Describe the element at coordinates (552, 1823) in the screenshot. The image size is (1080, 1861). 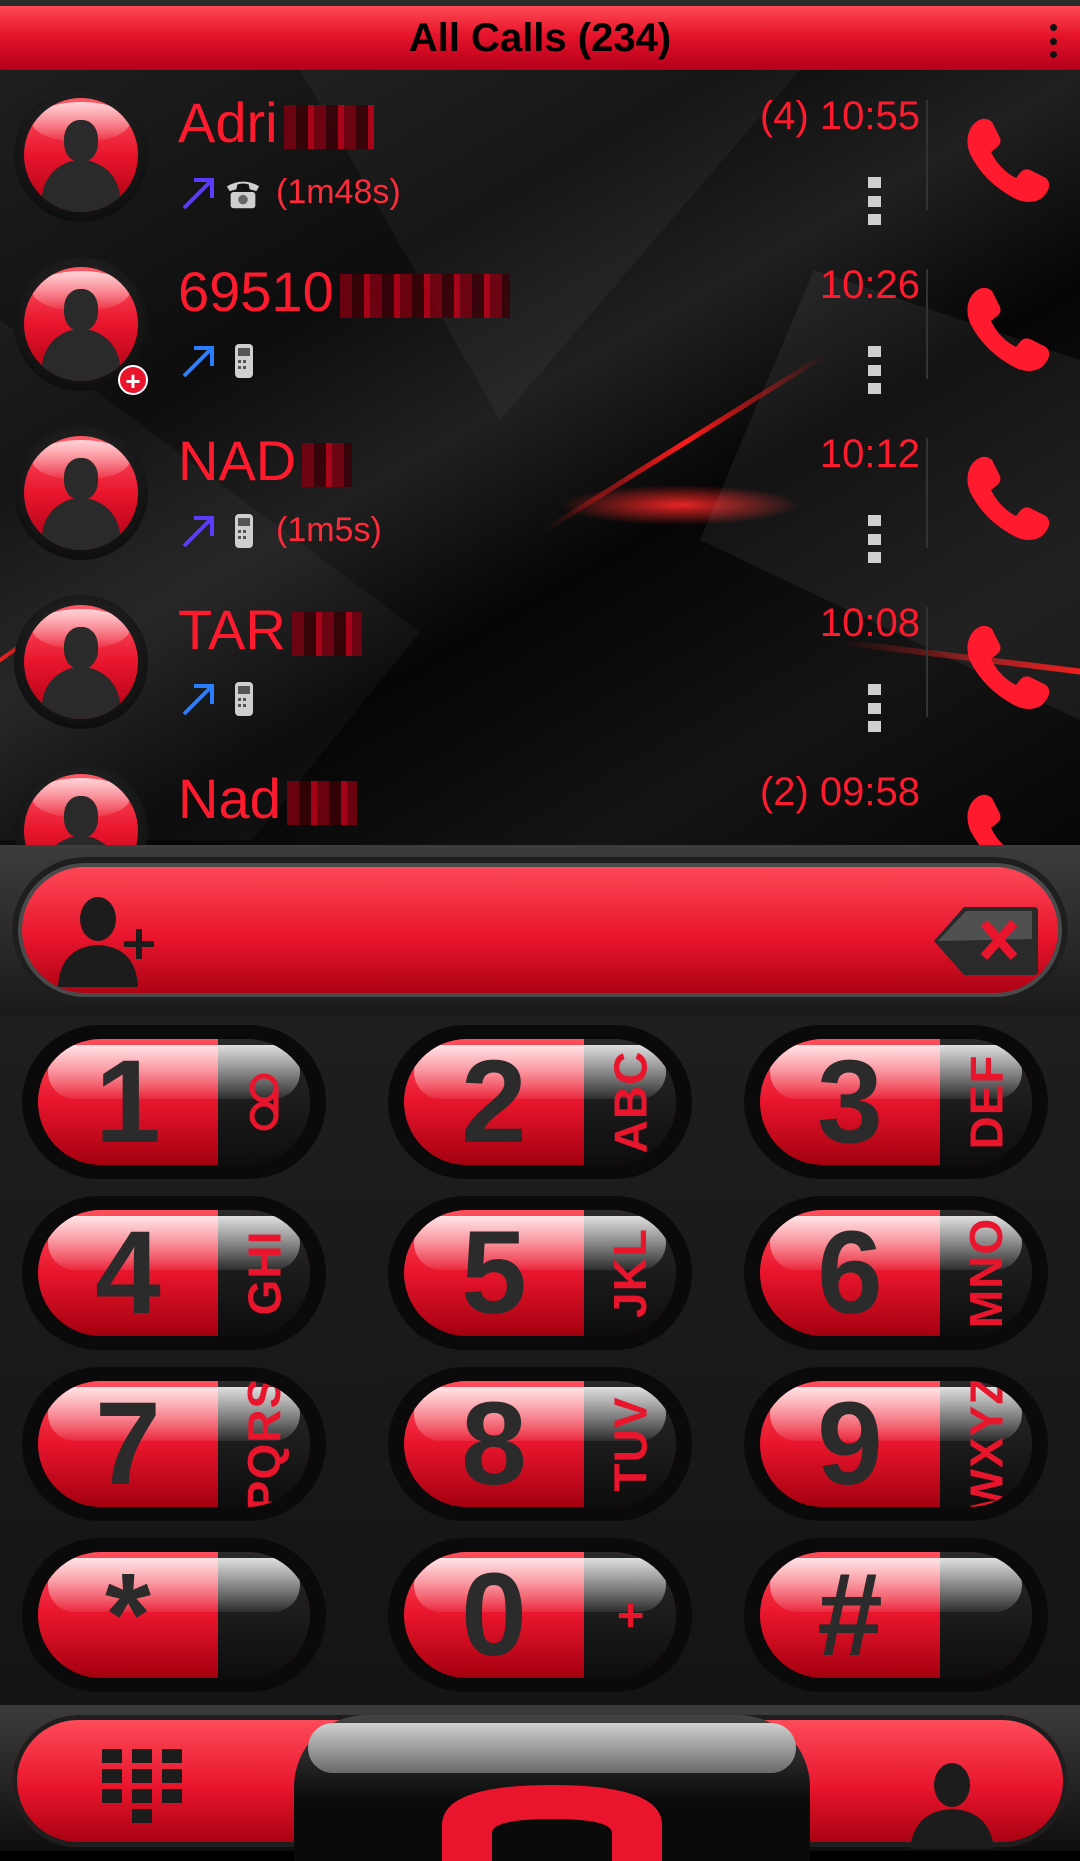
I see `phone-handset-icon` at that location.